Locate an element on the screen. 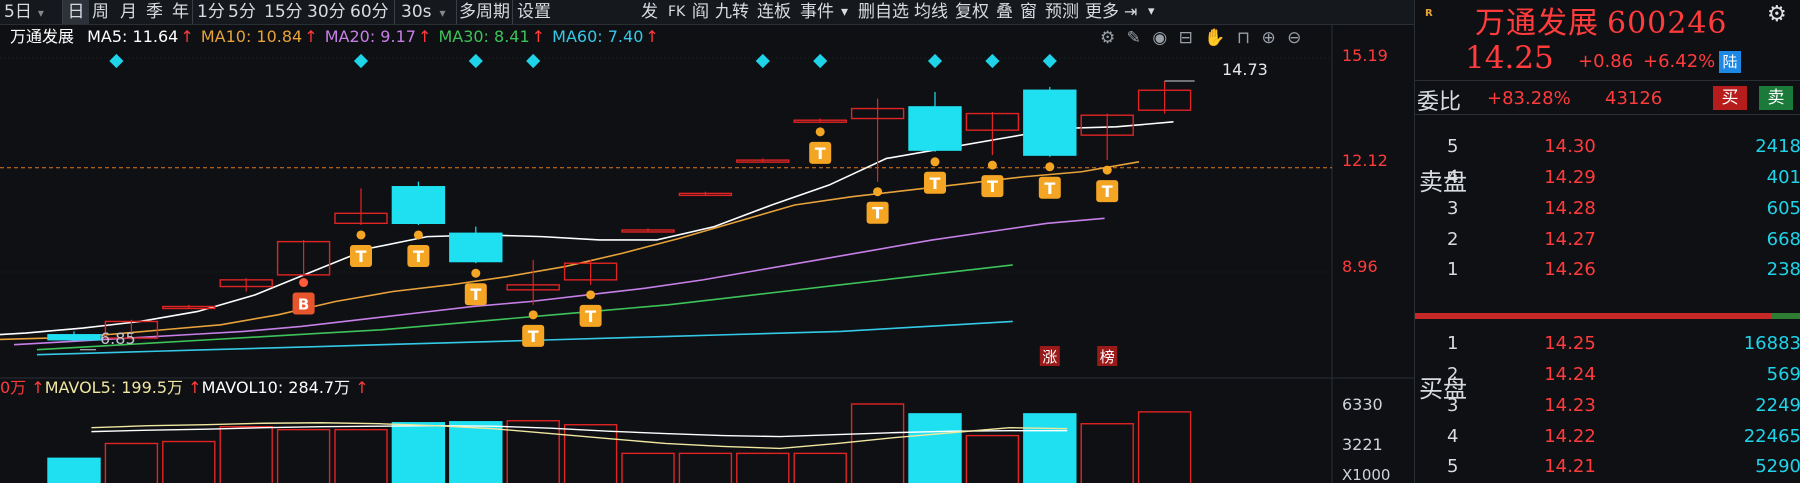  price-axis-low: 8.96 is located at coordinates (1360, 266).